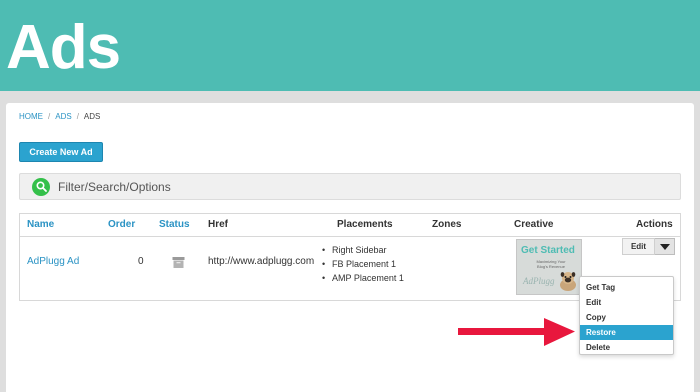 The height and width of the screenshot is (392, 700). What do you see at coordinates (534, 224) in the screenshot?
I see `column-header-creative: Creative` at bounding box center [534, 224].